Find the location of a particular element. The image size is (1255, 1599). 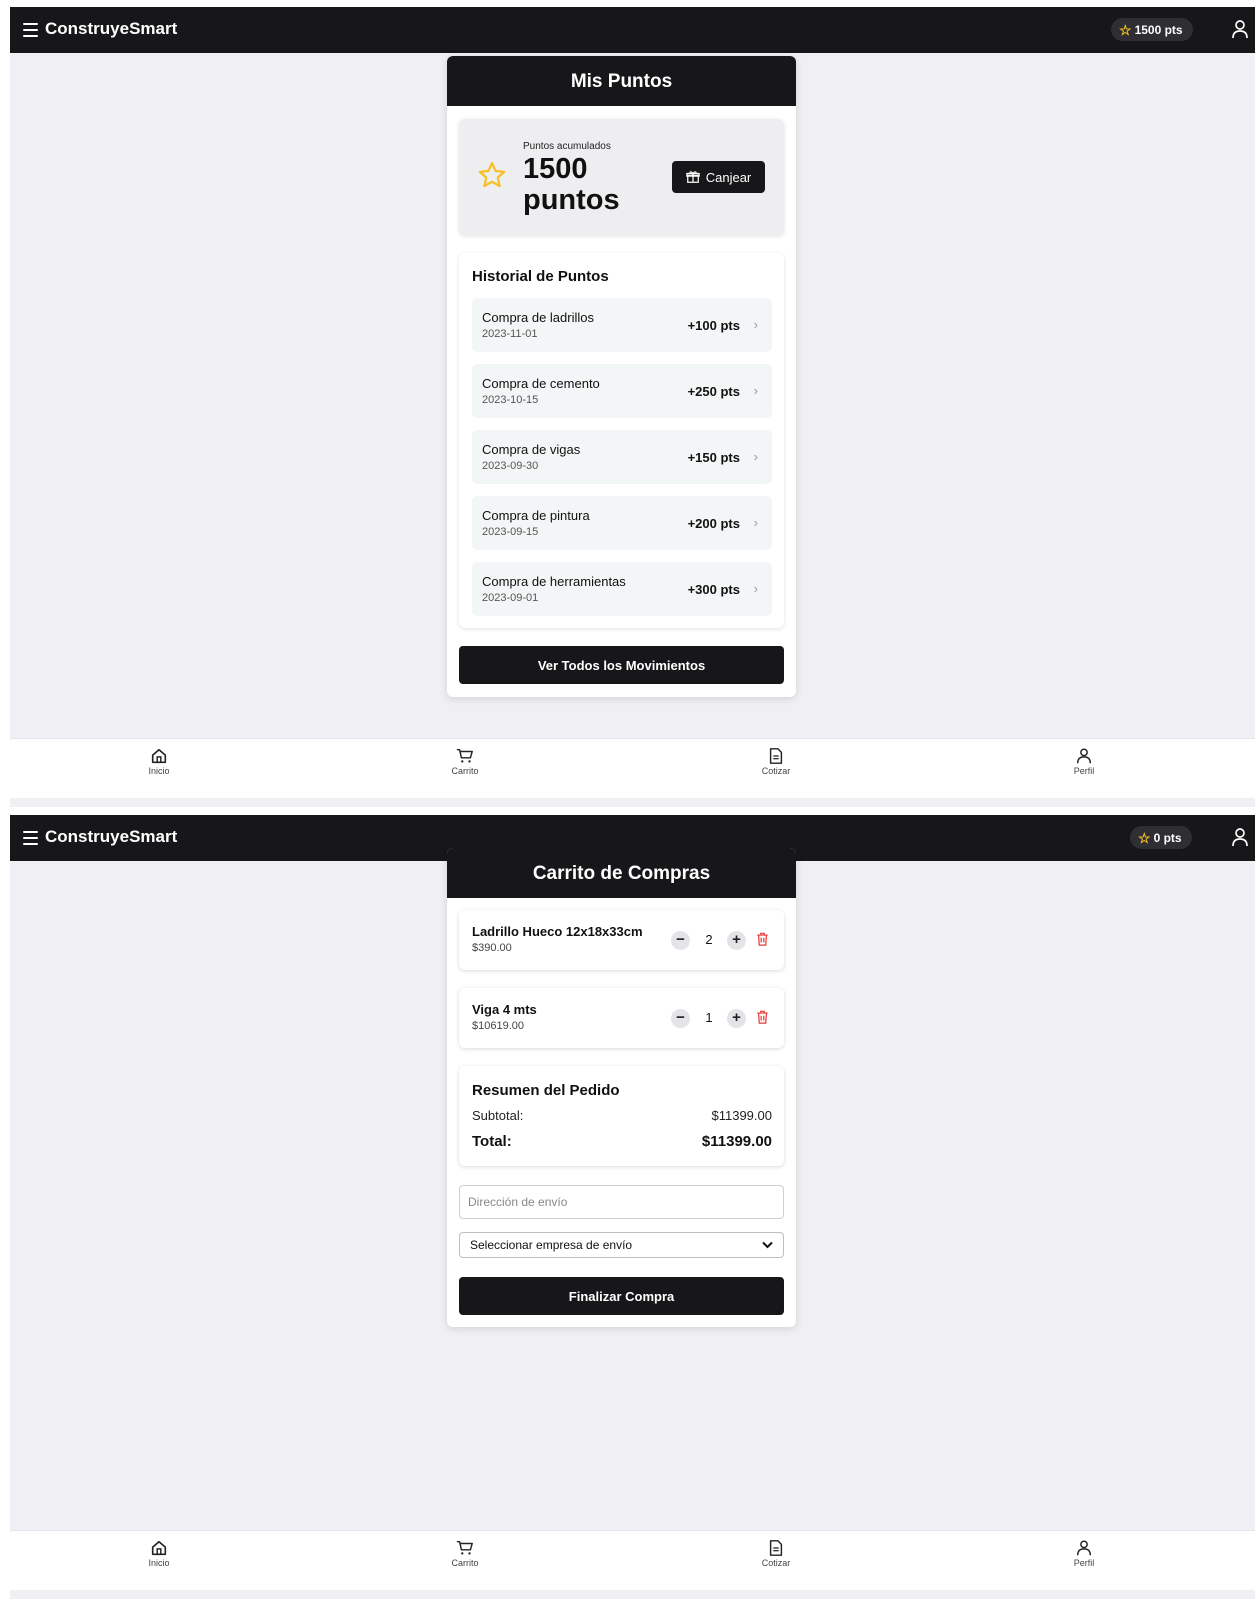

star-icon is located at coordinates (492, 175).